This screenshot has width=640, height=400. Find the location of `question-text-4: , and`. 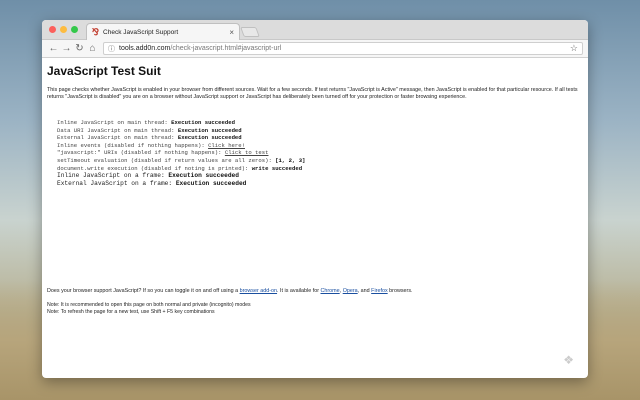

question-text-4: , and is located at coordinates (364, 291).